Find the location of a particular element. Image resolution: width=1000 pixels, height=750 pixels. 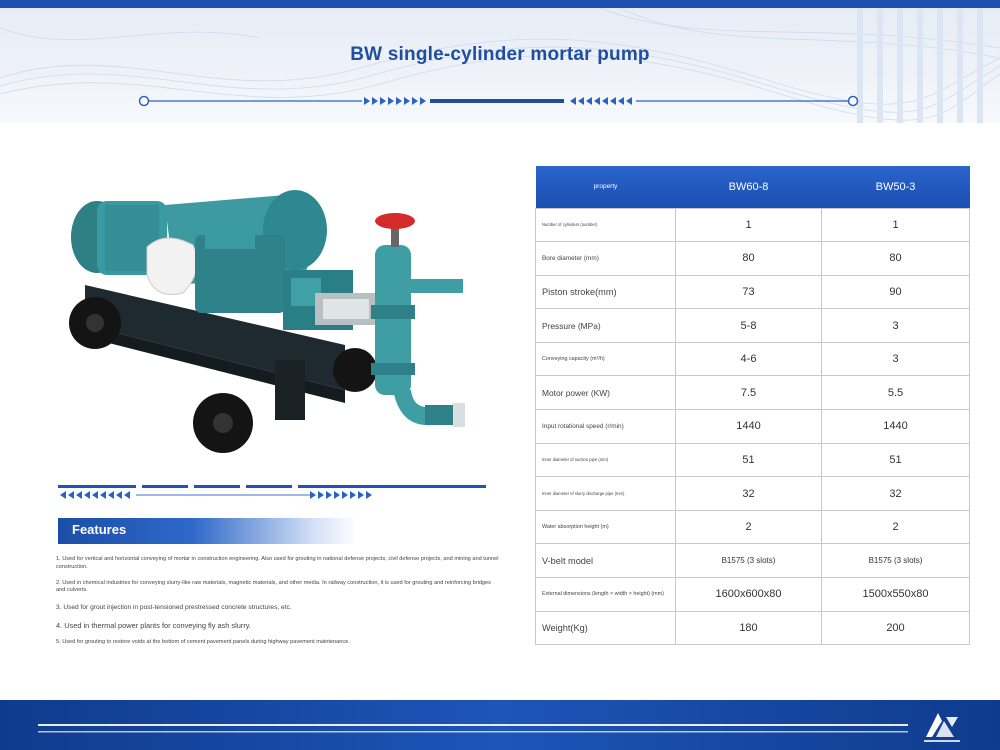

row-value-bw60-8: 1 is located at coordinates (748, 225).